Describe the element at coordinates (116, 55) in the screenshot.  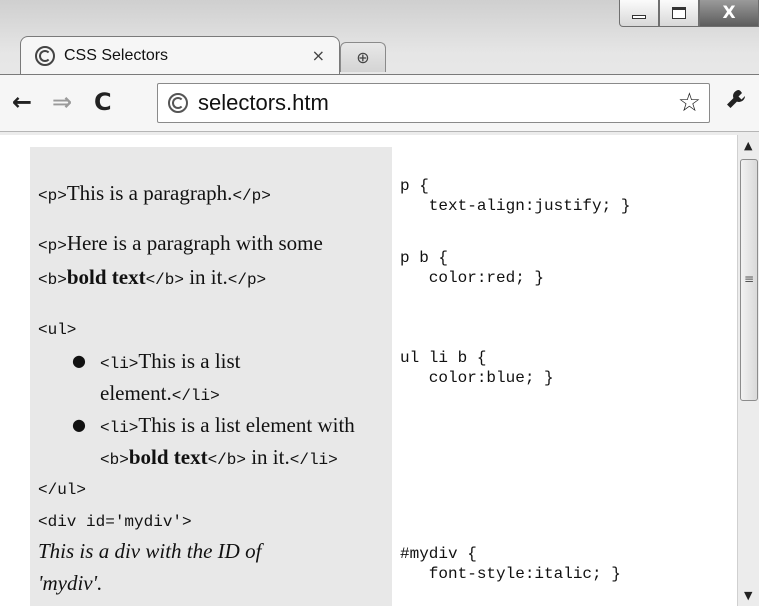
I see `tab-title: CSS Selectors` at that location.